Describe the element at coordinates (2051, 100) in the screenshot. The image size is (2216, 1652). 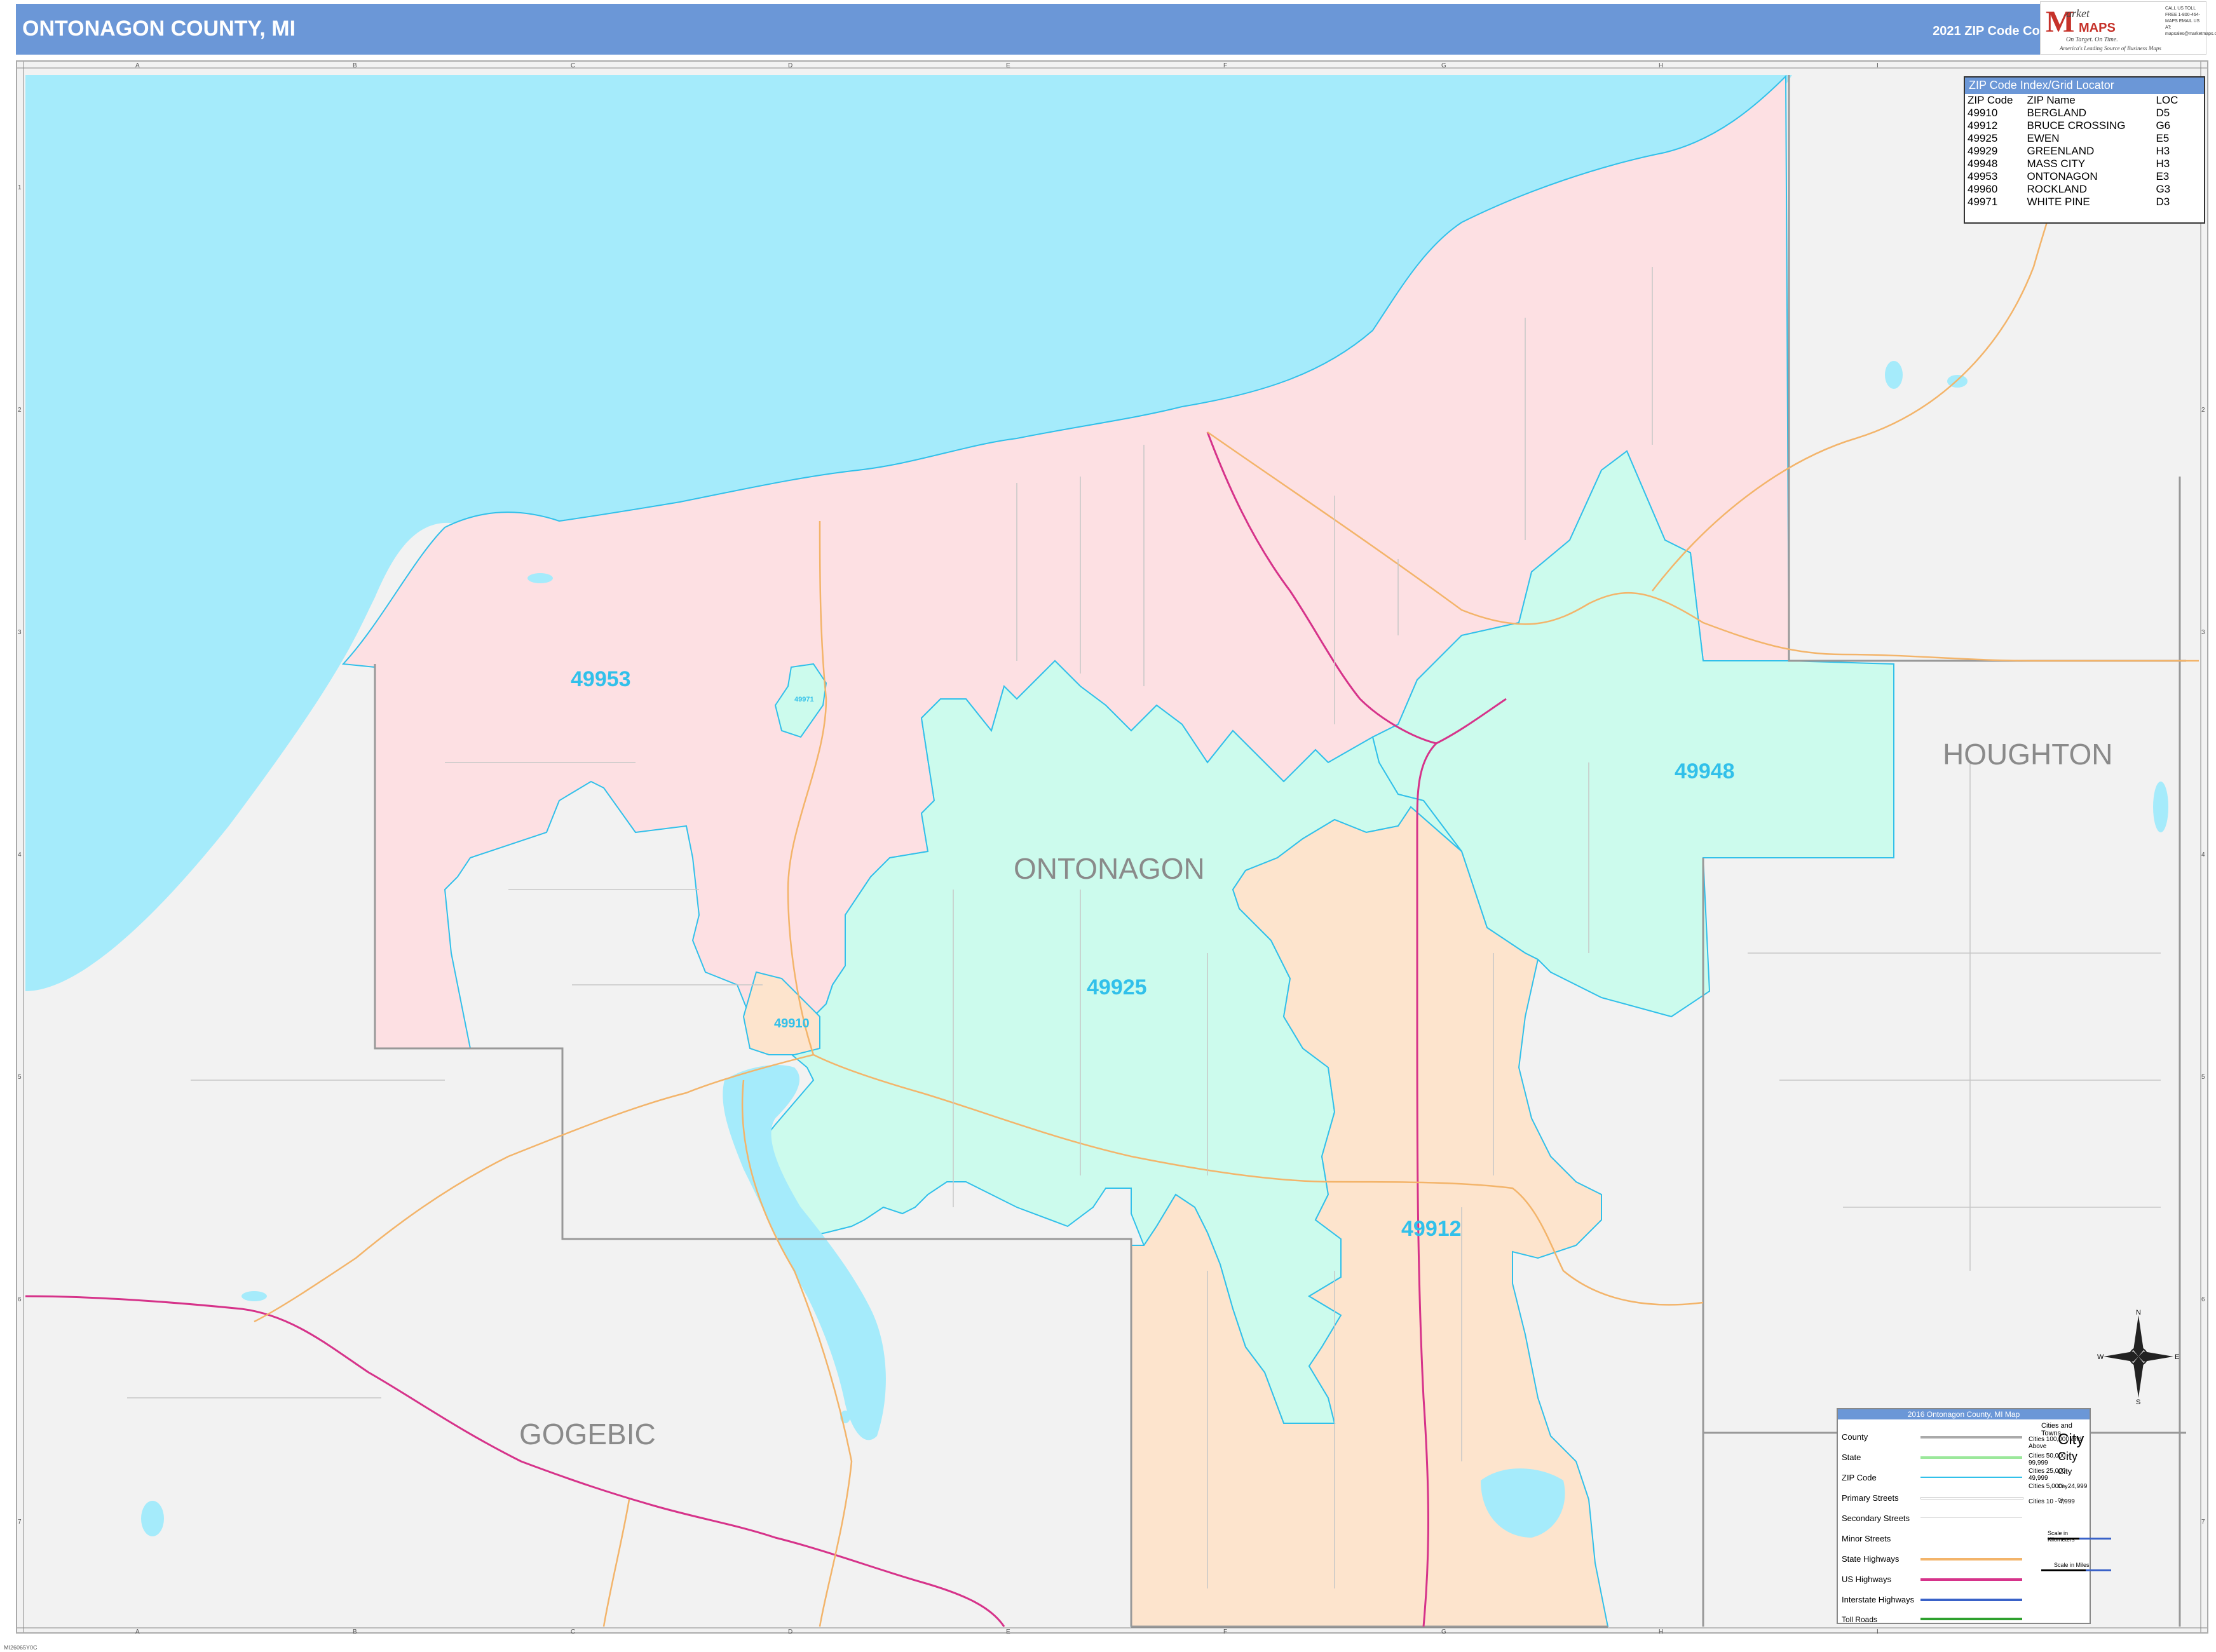
I see `zip-index-header-name: ZIP Name` at that location.